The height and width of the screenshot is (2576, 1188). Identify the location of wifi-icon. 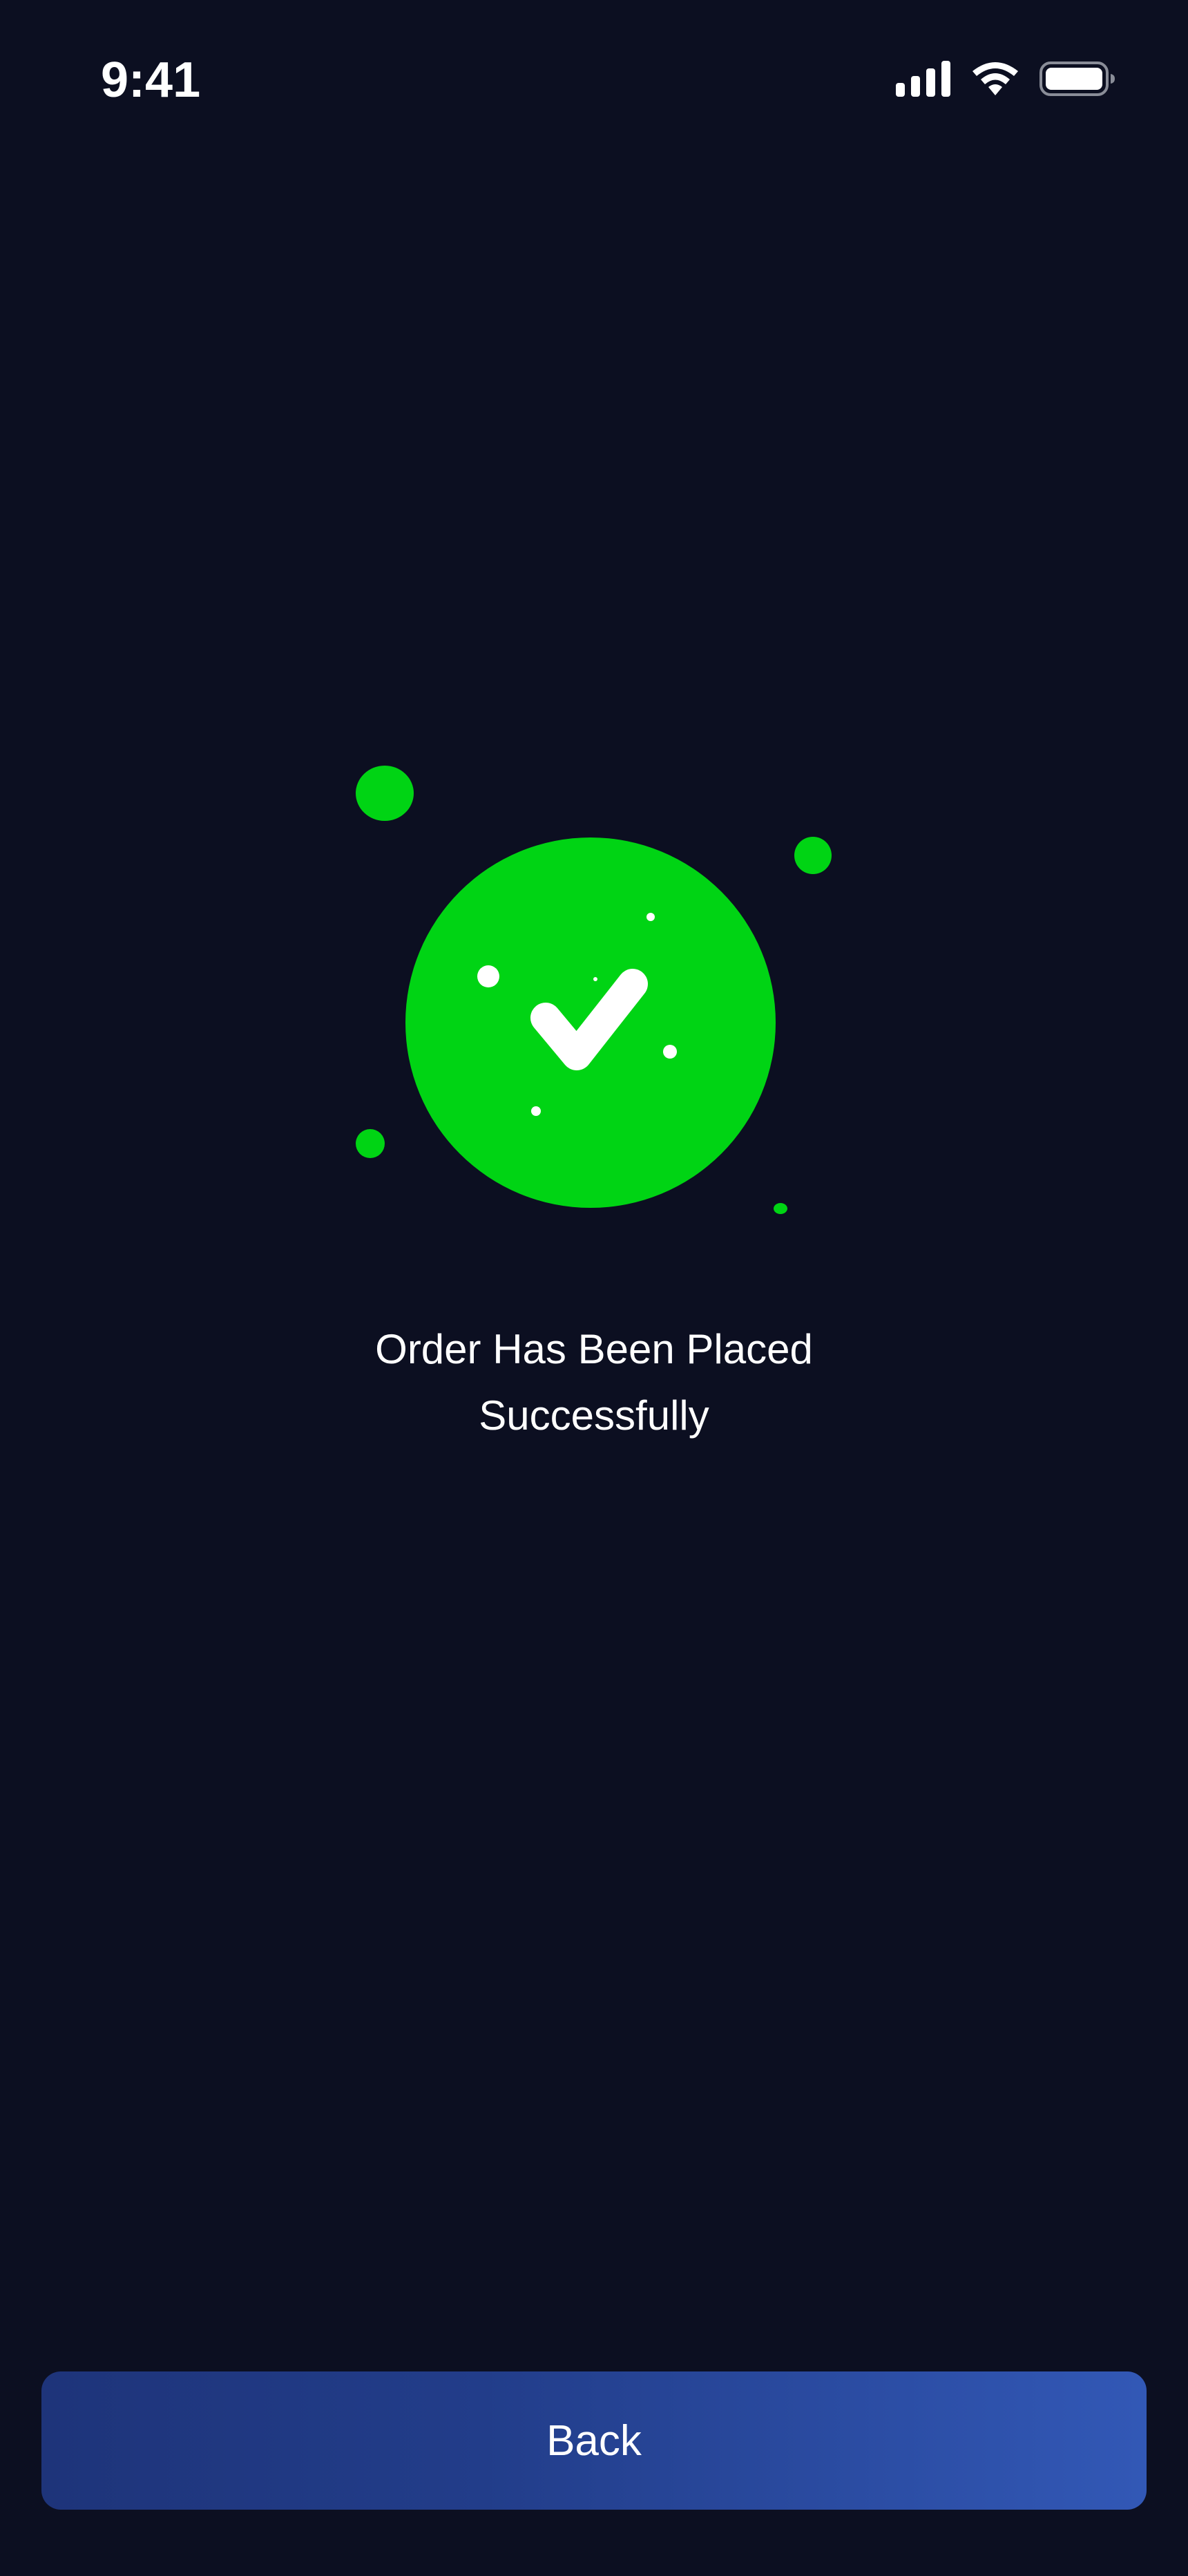
(995, 79).